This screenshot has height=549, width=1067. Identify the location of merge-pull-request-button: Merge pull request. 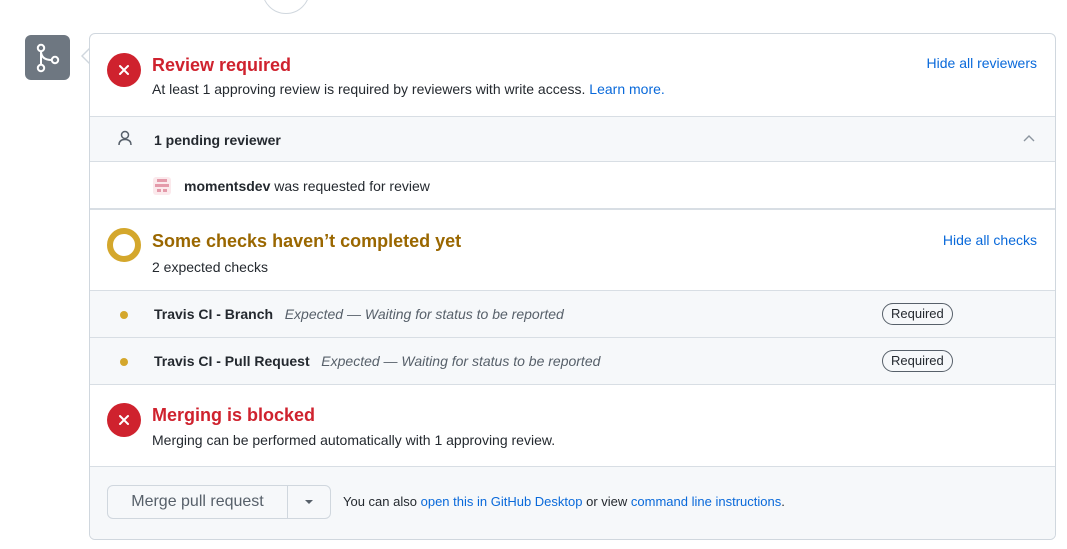
(198, 502).